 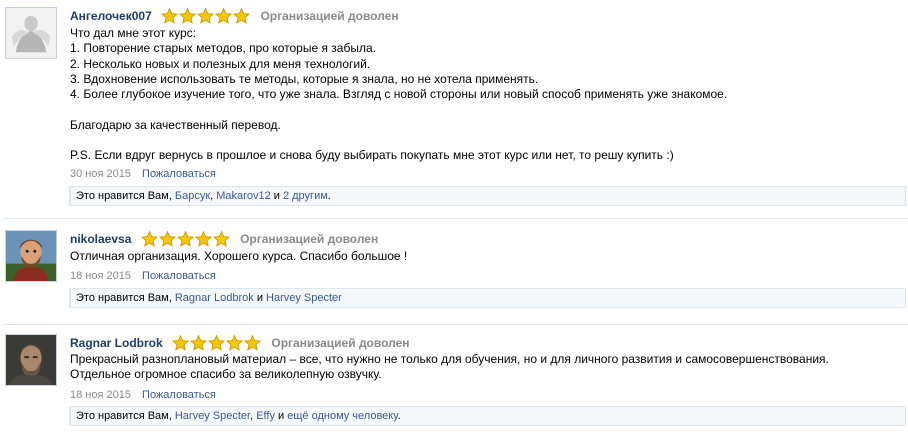 What do you see at coordinates (192, 196) in the screenshot?
I see `liker-link: Барсук` at bounding box center [192, 196].